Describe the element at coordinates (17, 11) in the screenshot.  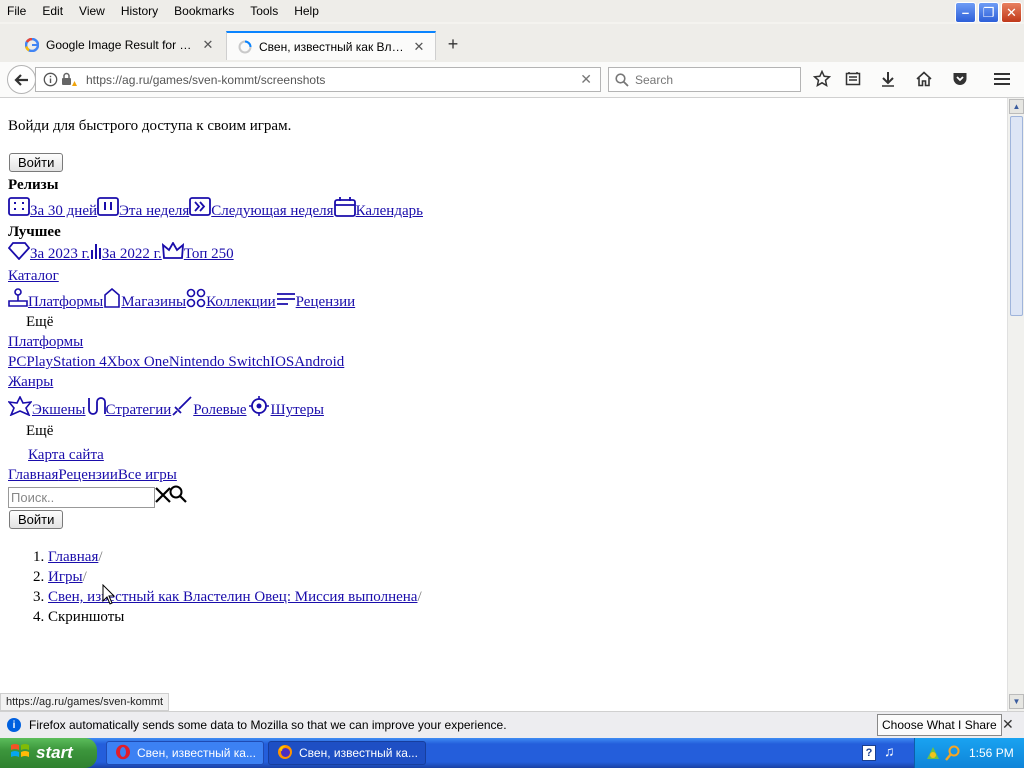
I see `menu-file: File` at that location.